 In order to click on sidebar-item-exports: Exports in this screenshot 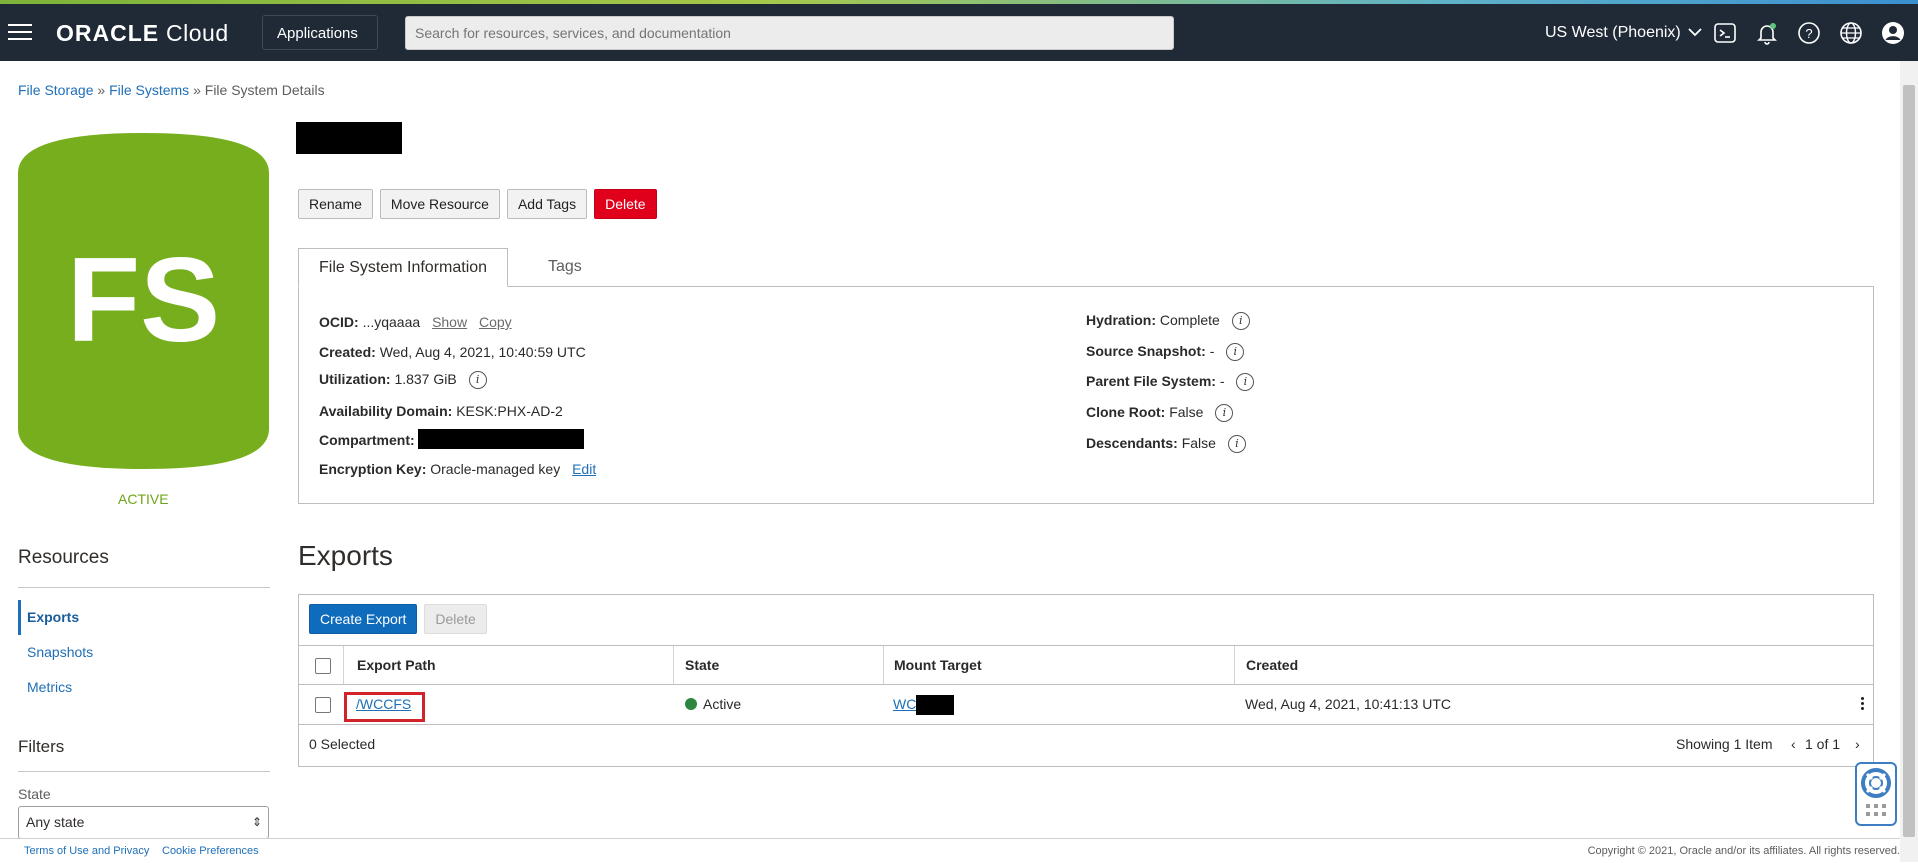, I will do `click(144, 617)`.